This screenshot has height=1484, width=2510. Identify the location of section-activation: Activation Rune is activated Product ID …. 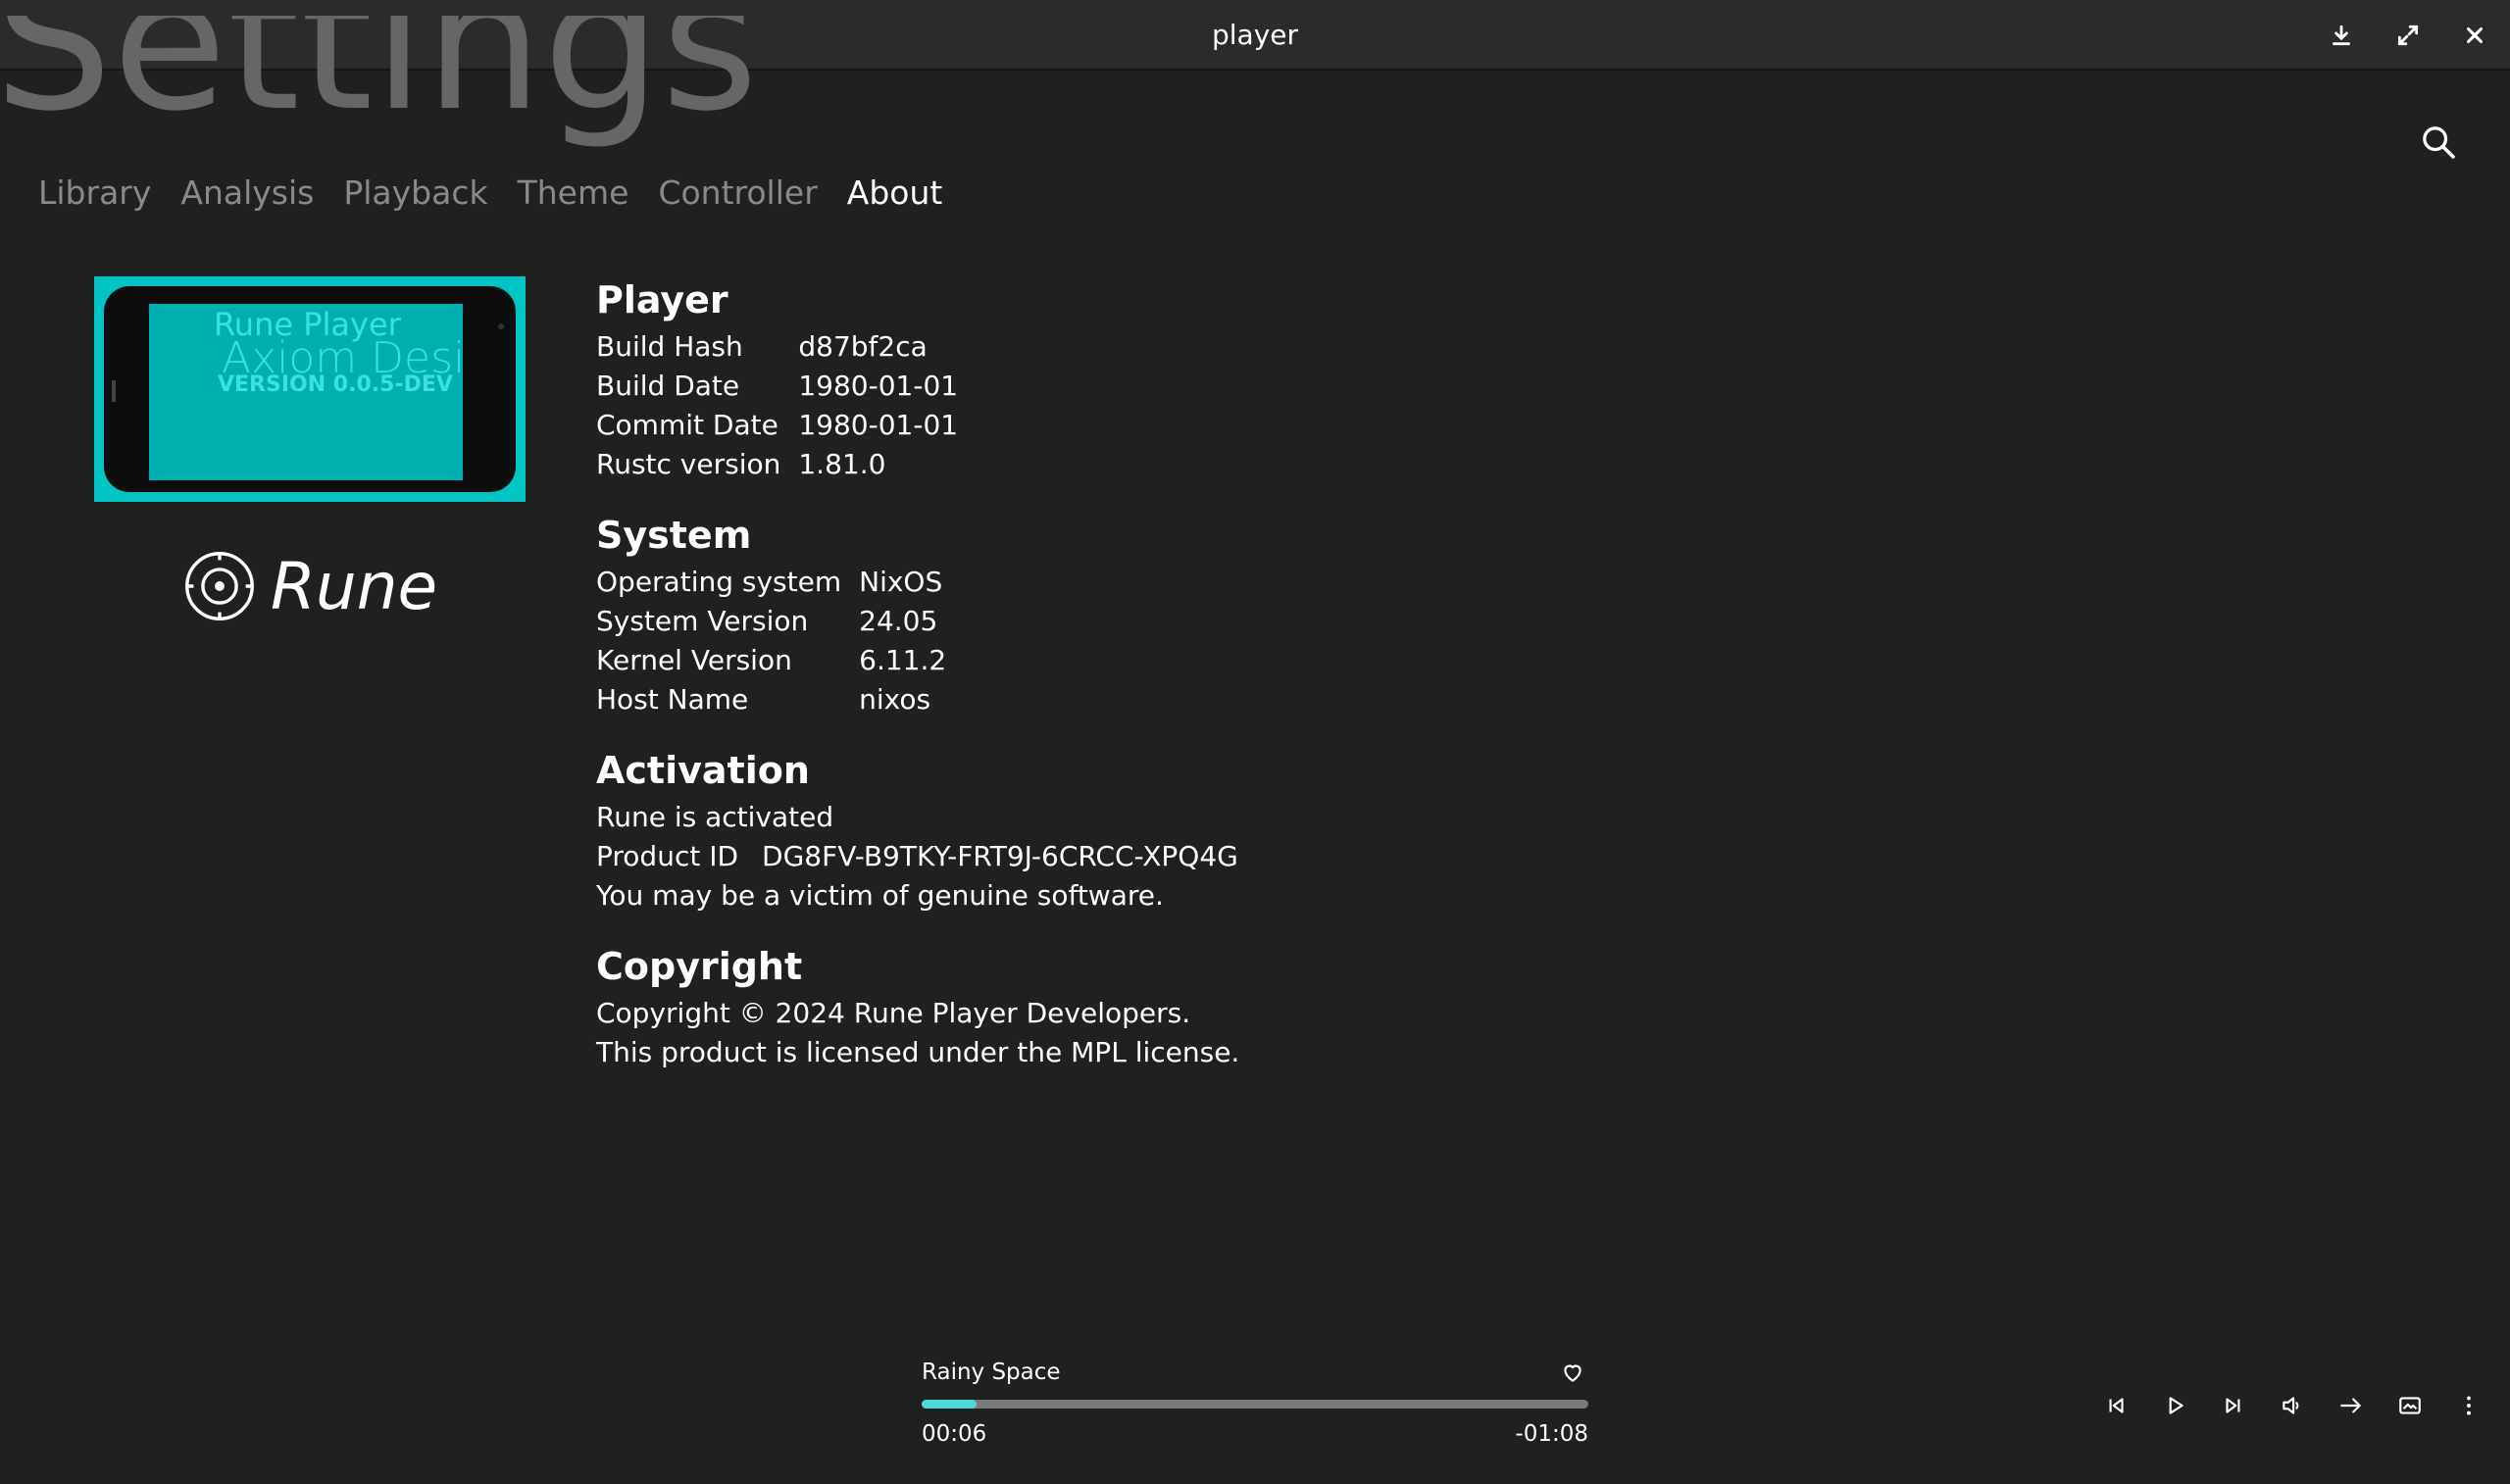
(1184, 829).